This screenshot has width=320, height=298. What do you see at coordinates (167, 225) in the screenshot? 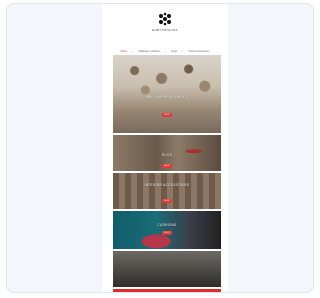
I see `panel-title: CUSHIONS` at bounding box center [167, 225].